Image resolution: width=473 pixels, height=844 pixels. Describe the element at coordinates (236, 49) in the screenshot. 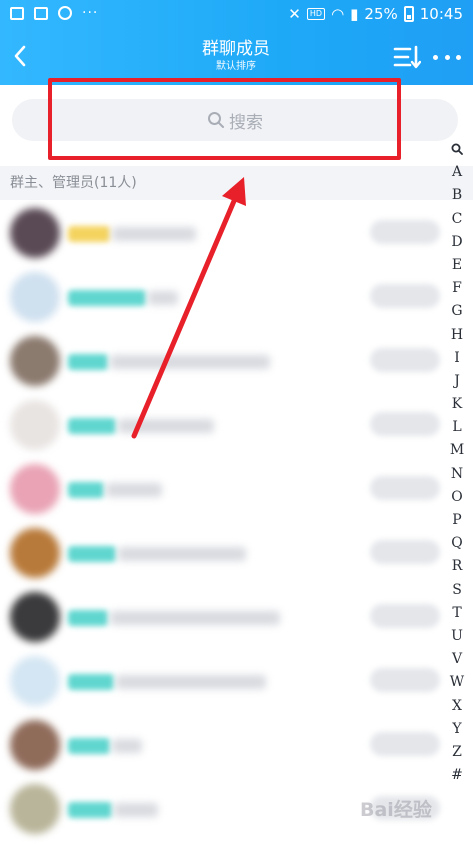

I see `page-title: 群聊成员` at that location.